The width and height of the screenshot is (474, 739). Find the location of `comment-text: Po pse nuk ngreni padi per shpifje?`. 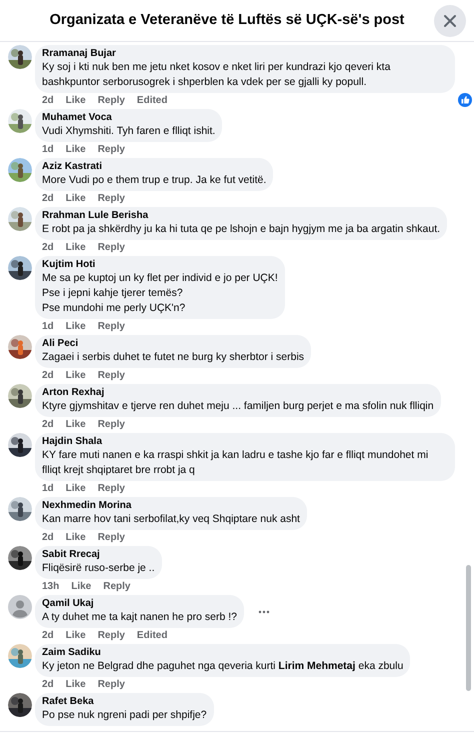

comment-text: Po pse nuk ngreni padi per shpifje? is located at coordinates (124, 715).